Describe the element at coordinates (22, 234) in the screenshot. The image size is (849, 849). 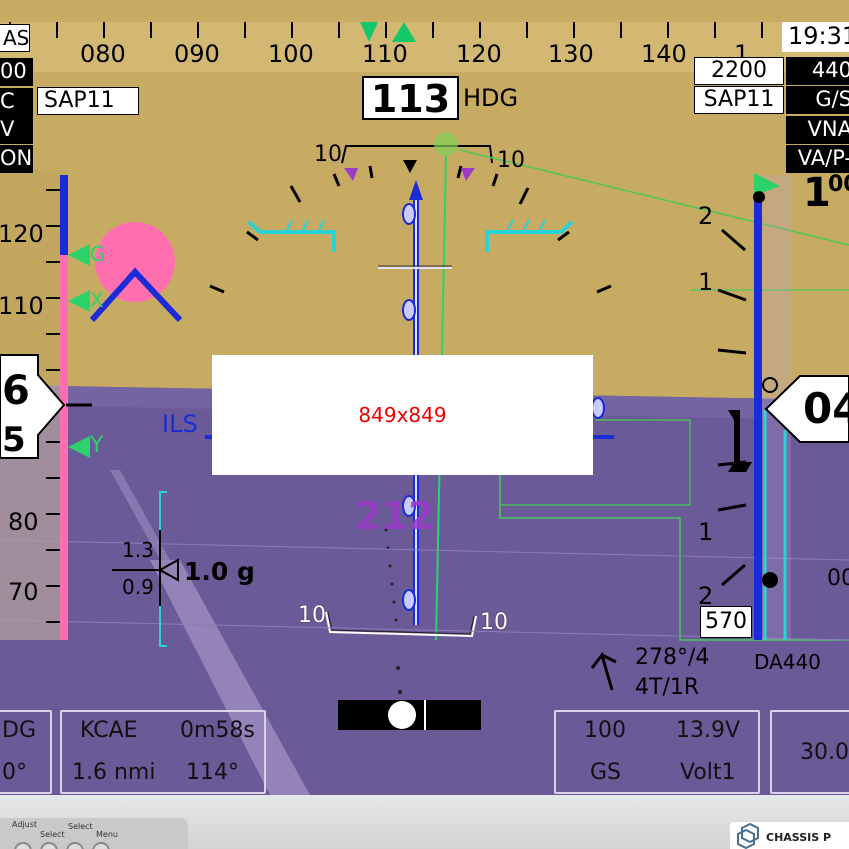
I see `airspeed-label-120: 120` at that location.